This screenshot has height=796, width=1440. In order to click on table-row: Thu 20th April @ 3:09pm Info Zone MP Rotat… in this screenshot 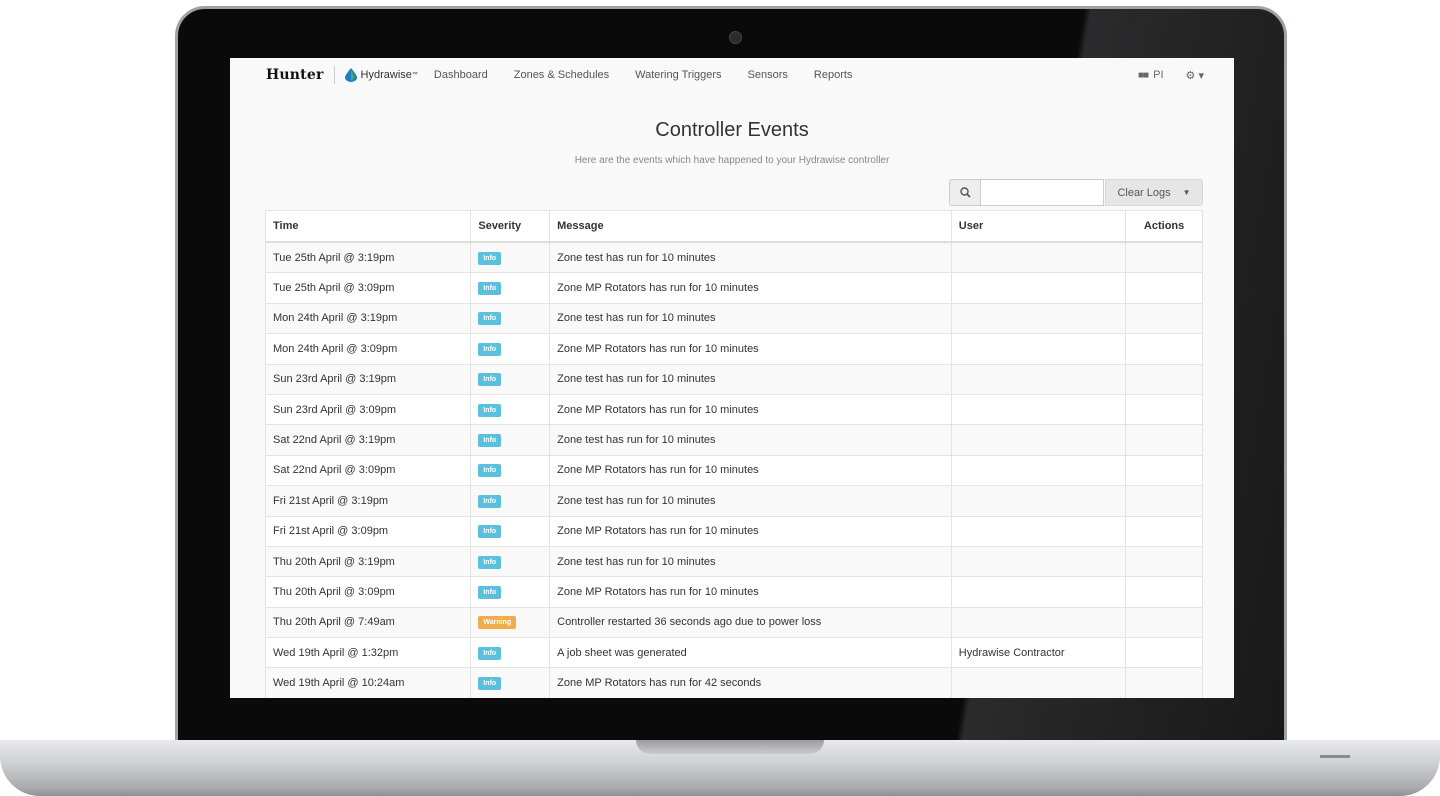, I will do `click(733, 592)`.